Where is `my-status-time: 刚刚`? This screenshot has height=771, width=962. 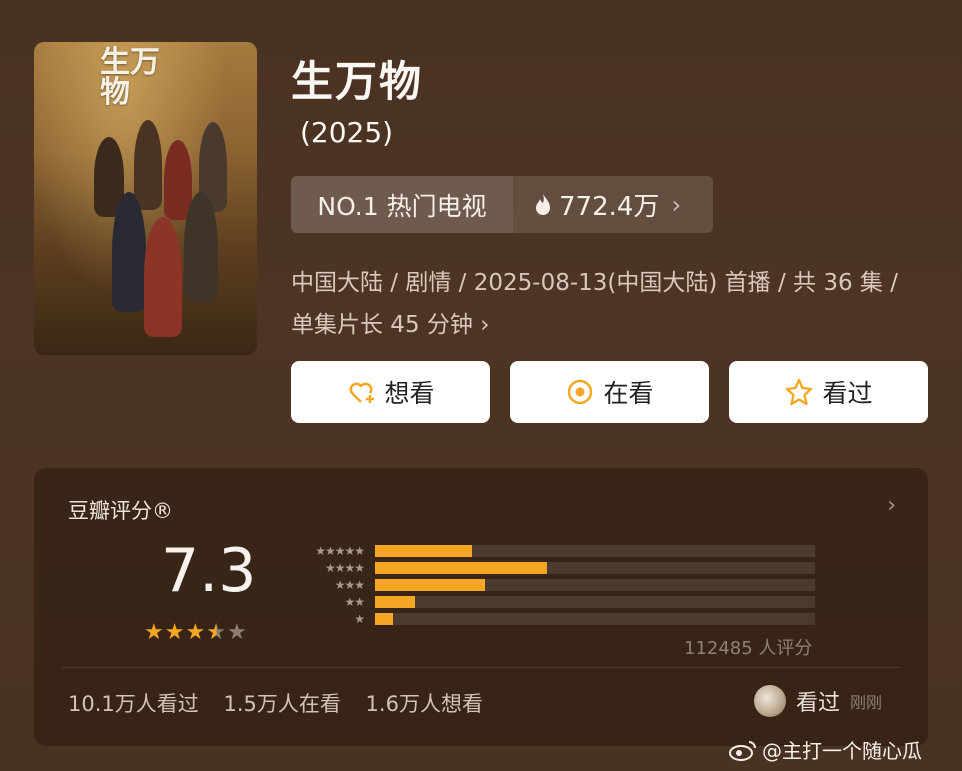
my-status-time: 刚刚 is located at coordinates (866, 702).